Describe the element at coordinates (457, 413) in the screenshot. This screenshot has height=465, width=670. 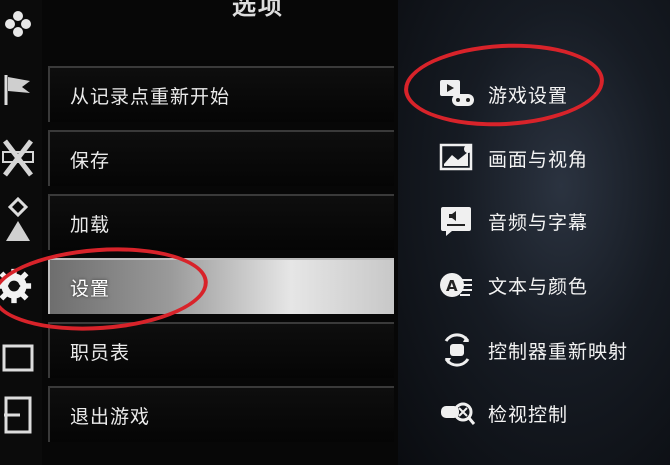
I see `inspect-control-icon` at that location.